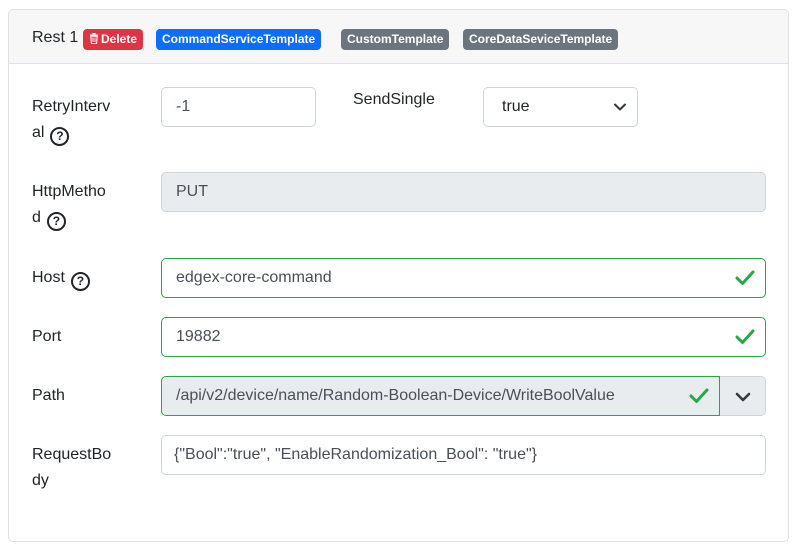  Describe the element at coordinates (463, 278) in the screenshot. I see `host-input: edgex-core-command` at that location.